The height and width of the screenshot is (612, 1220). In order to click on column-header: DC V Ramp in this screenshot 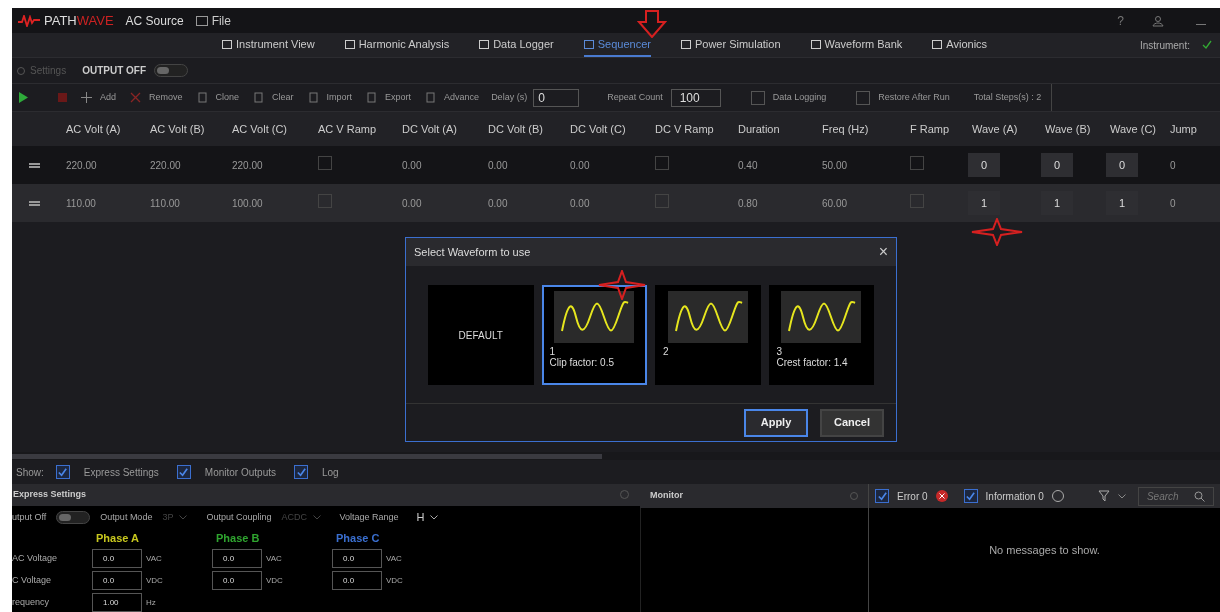, I will do `click(684, 129)`.